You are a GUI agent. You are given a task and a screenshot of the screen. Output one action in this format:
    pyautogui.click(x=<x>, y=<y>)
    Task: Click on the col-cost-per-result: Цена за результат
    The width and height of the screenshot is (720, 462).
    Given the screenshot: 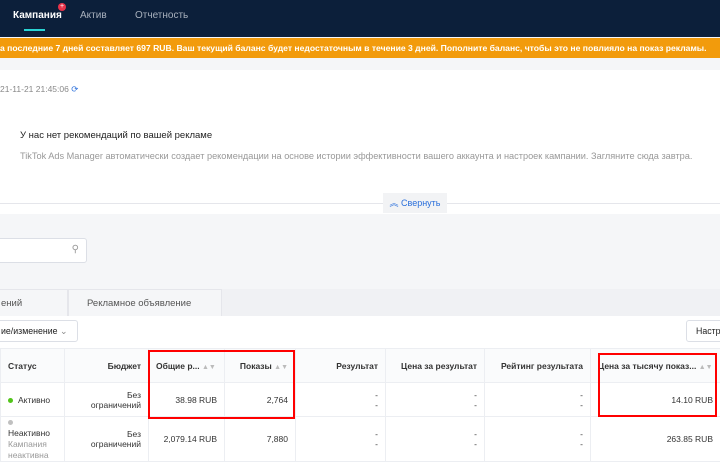 What is the action you would take?
    pyautogui.click(x=435, y=366)
    